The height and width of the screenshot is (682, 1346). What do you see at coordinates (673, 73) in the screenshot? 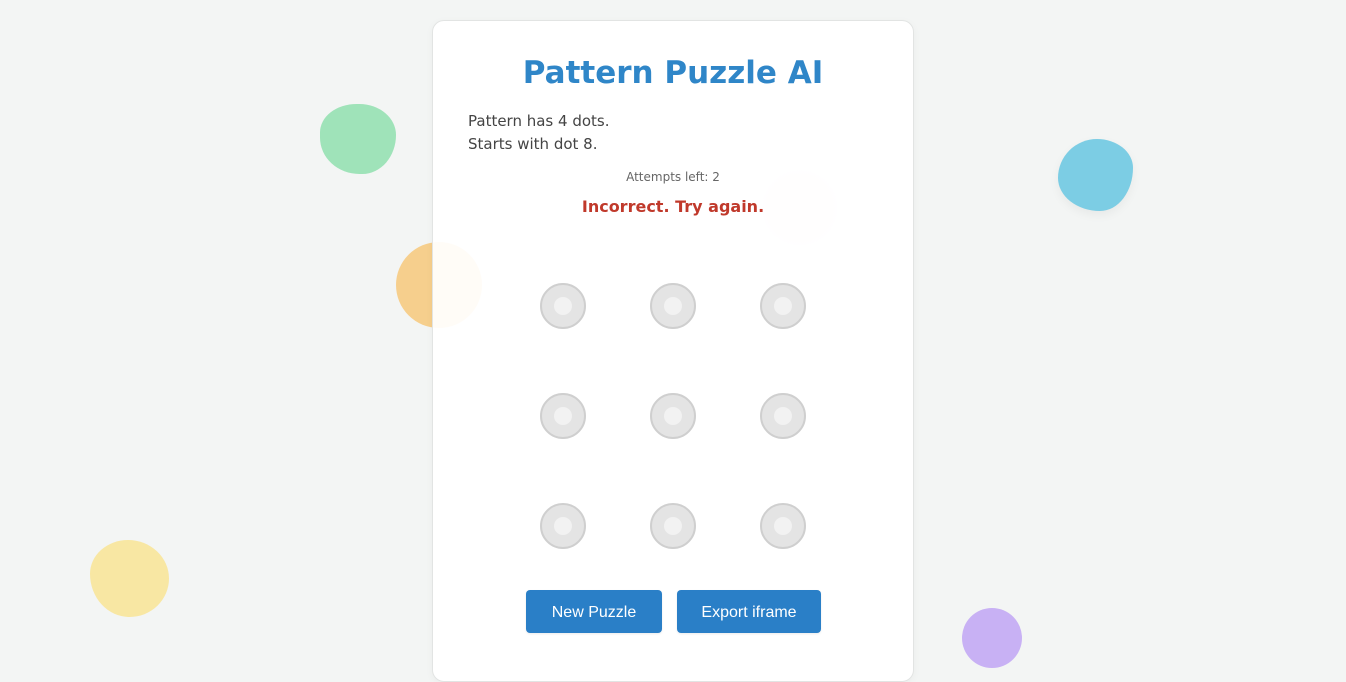
I see `page-title: Pattern Puzzle AI` at bounding box center [673, 73].